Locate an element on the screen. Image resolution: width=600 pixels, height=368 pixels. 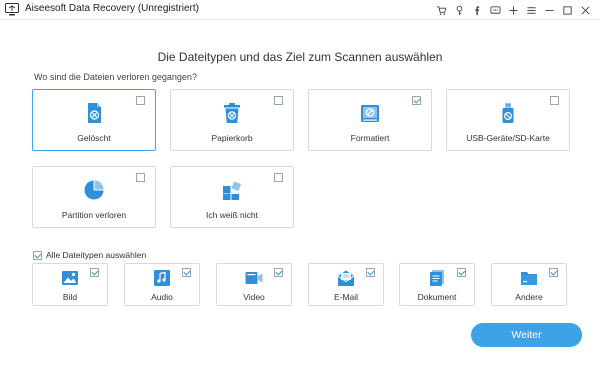
select-all-checkbox is located at coordinates (37, 255).